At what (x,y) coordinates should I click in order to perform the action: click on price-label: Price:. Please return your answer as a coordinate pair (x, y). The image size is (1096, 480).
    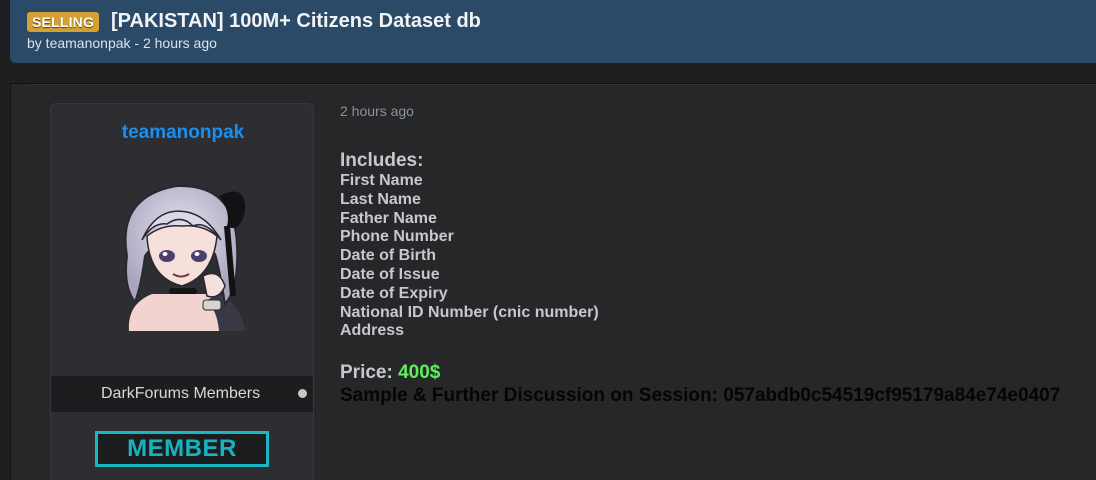
    Looking at the image, I should click on (366, 372).